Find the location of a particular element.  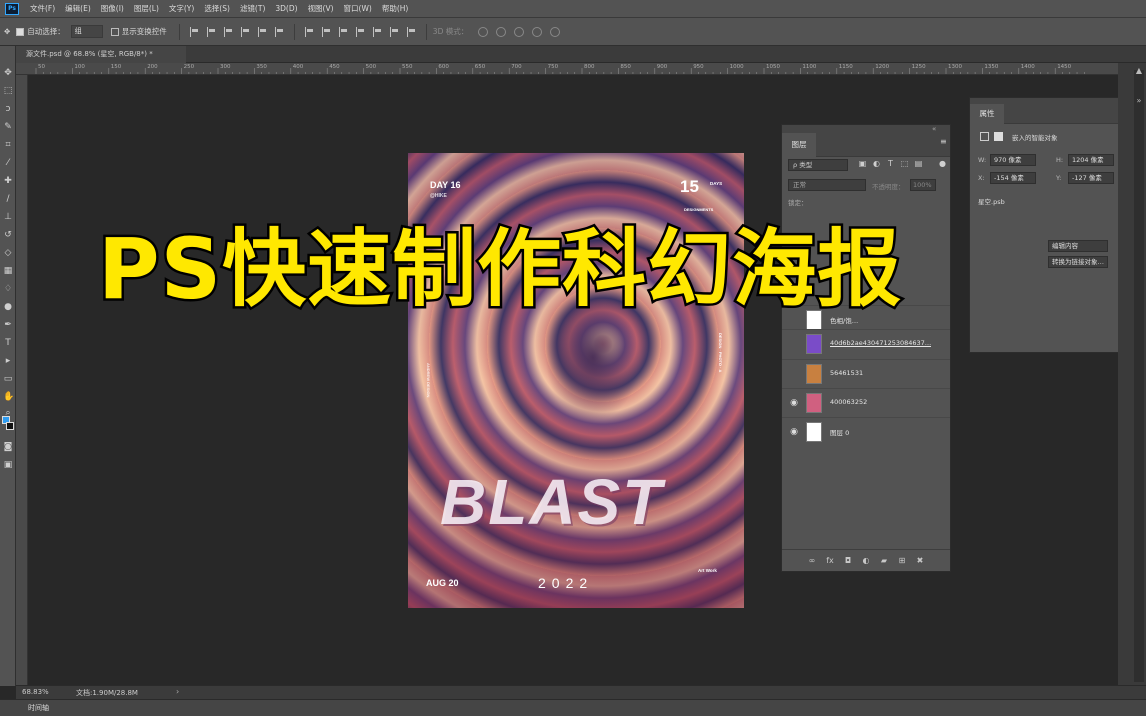

menu-image: 图像(I) is located at coordinates (112, 8).